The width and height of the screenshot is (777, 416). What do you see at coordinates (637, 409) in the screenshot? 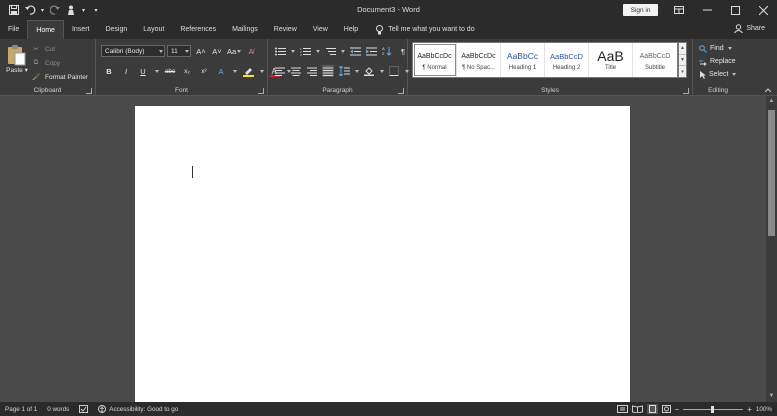
I see `read-mode-icon` at bounding box center [637, 409].